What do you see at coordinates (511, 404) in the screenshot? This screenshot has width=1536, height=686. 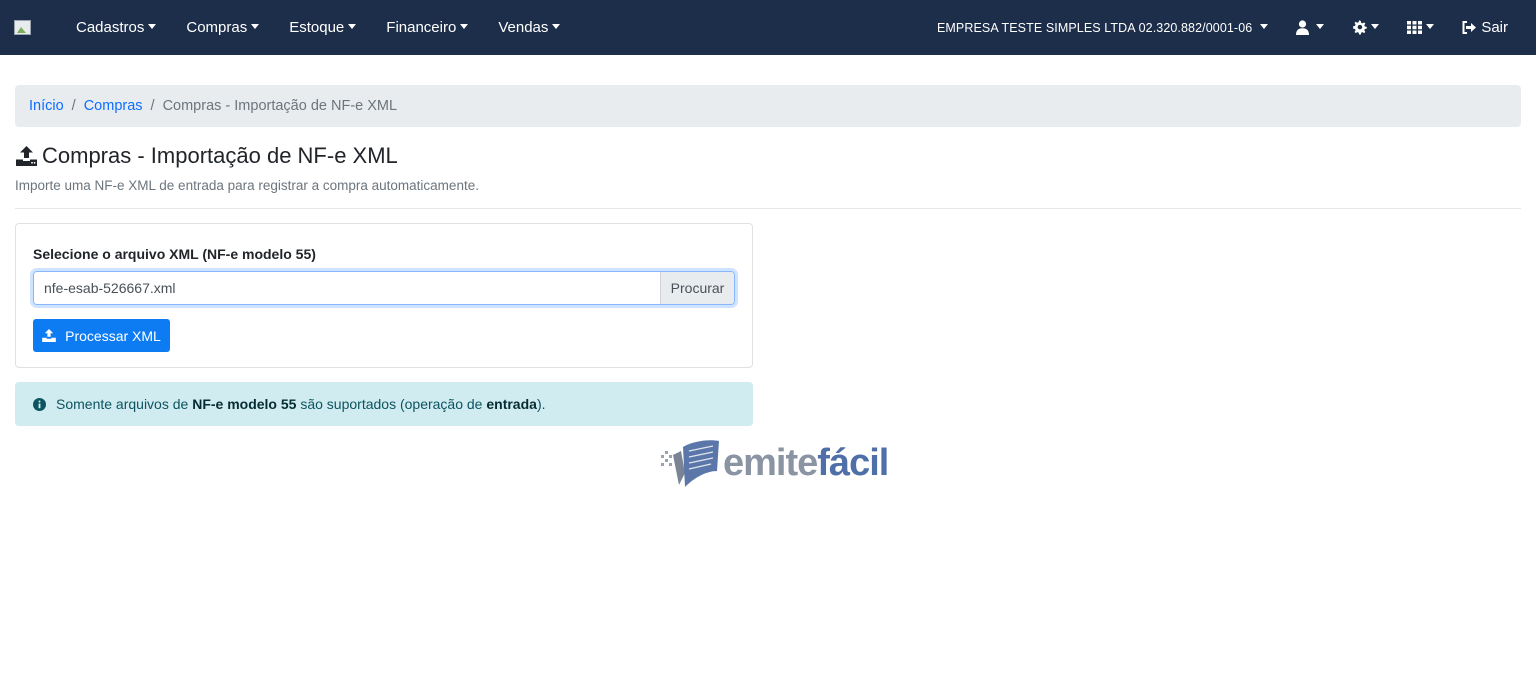 I see `alert-bold-entrada: entrada` at bounding box center [511, 404].